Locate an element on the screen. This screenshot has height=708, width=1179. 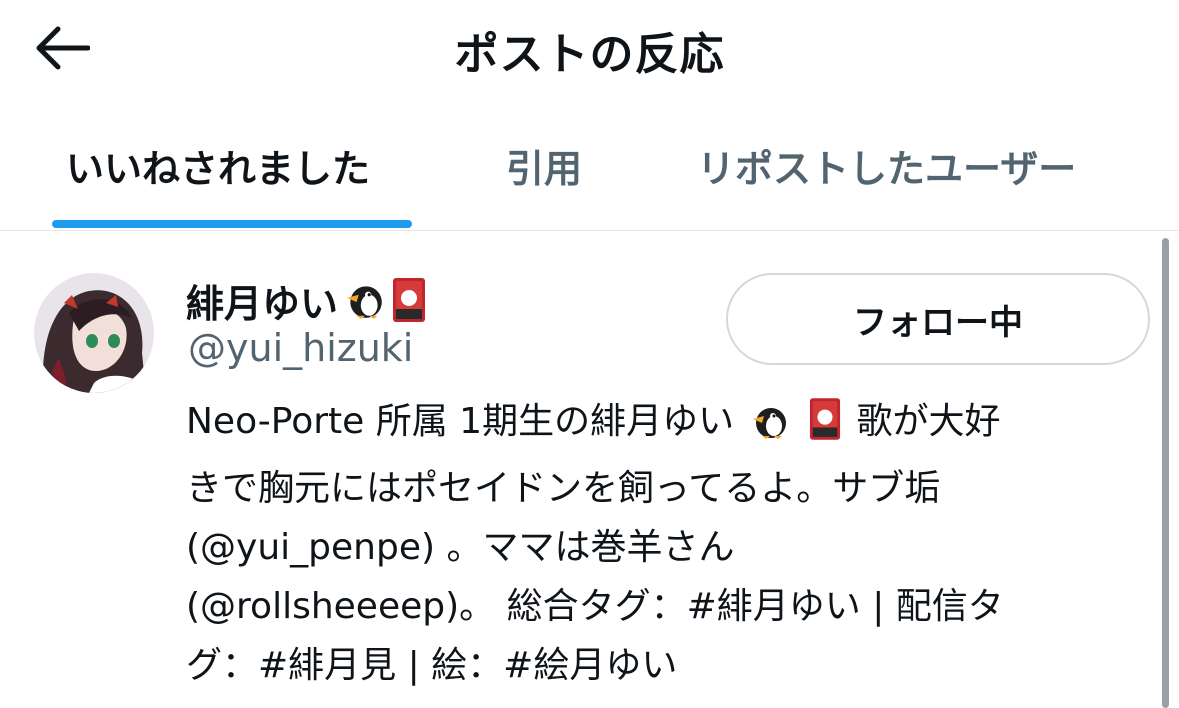
avatar-image is located at coordinates (94, 333).